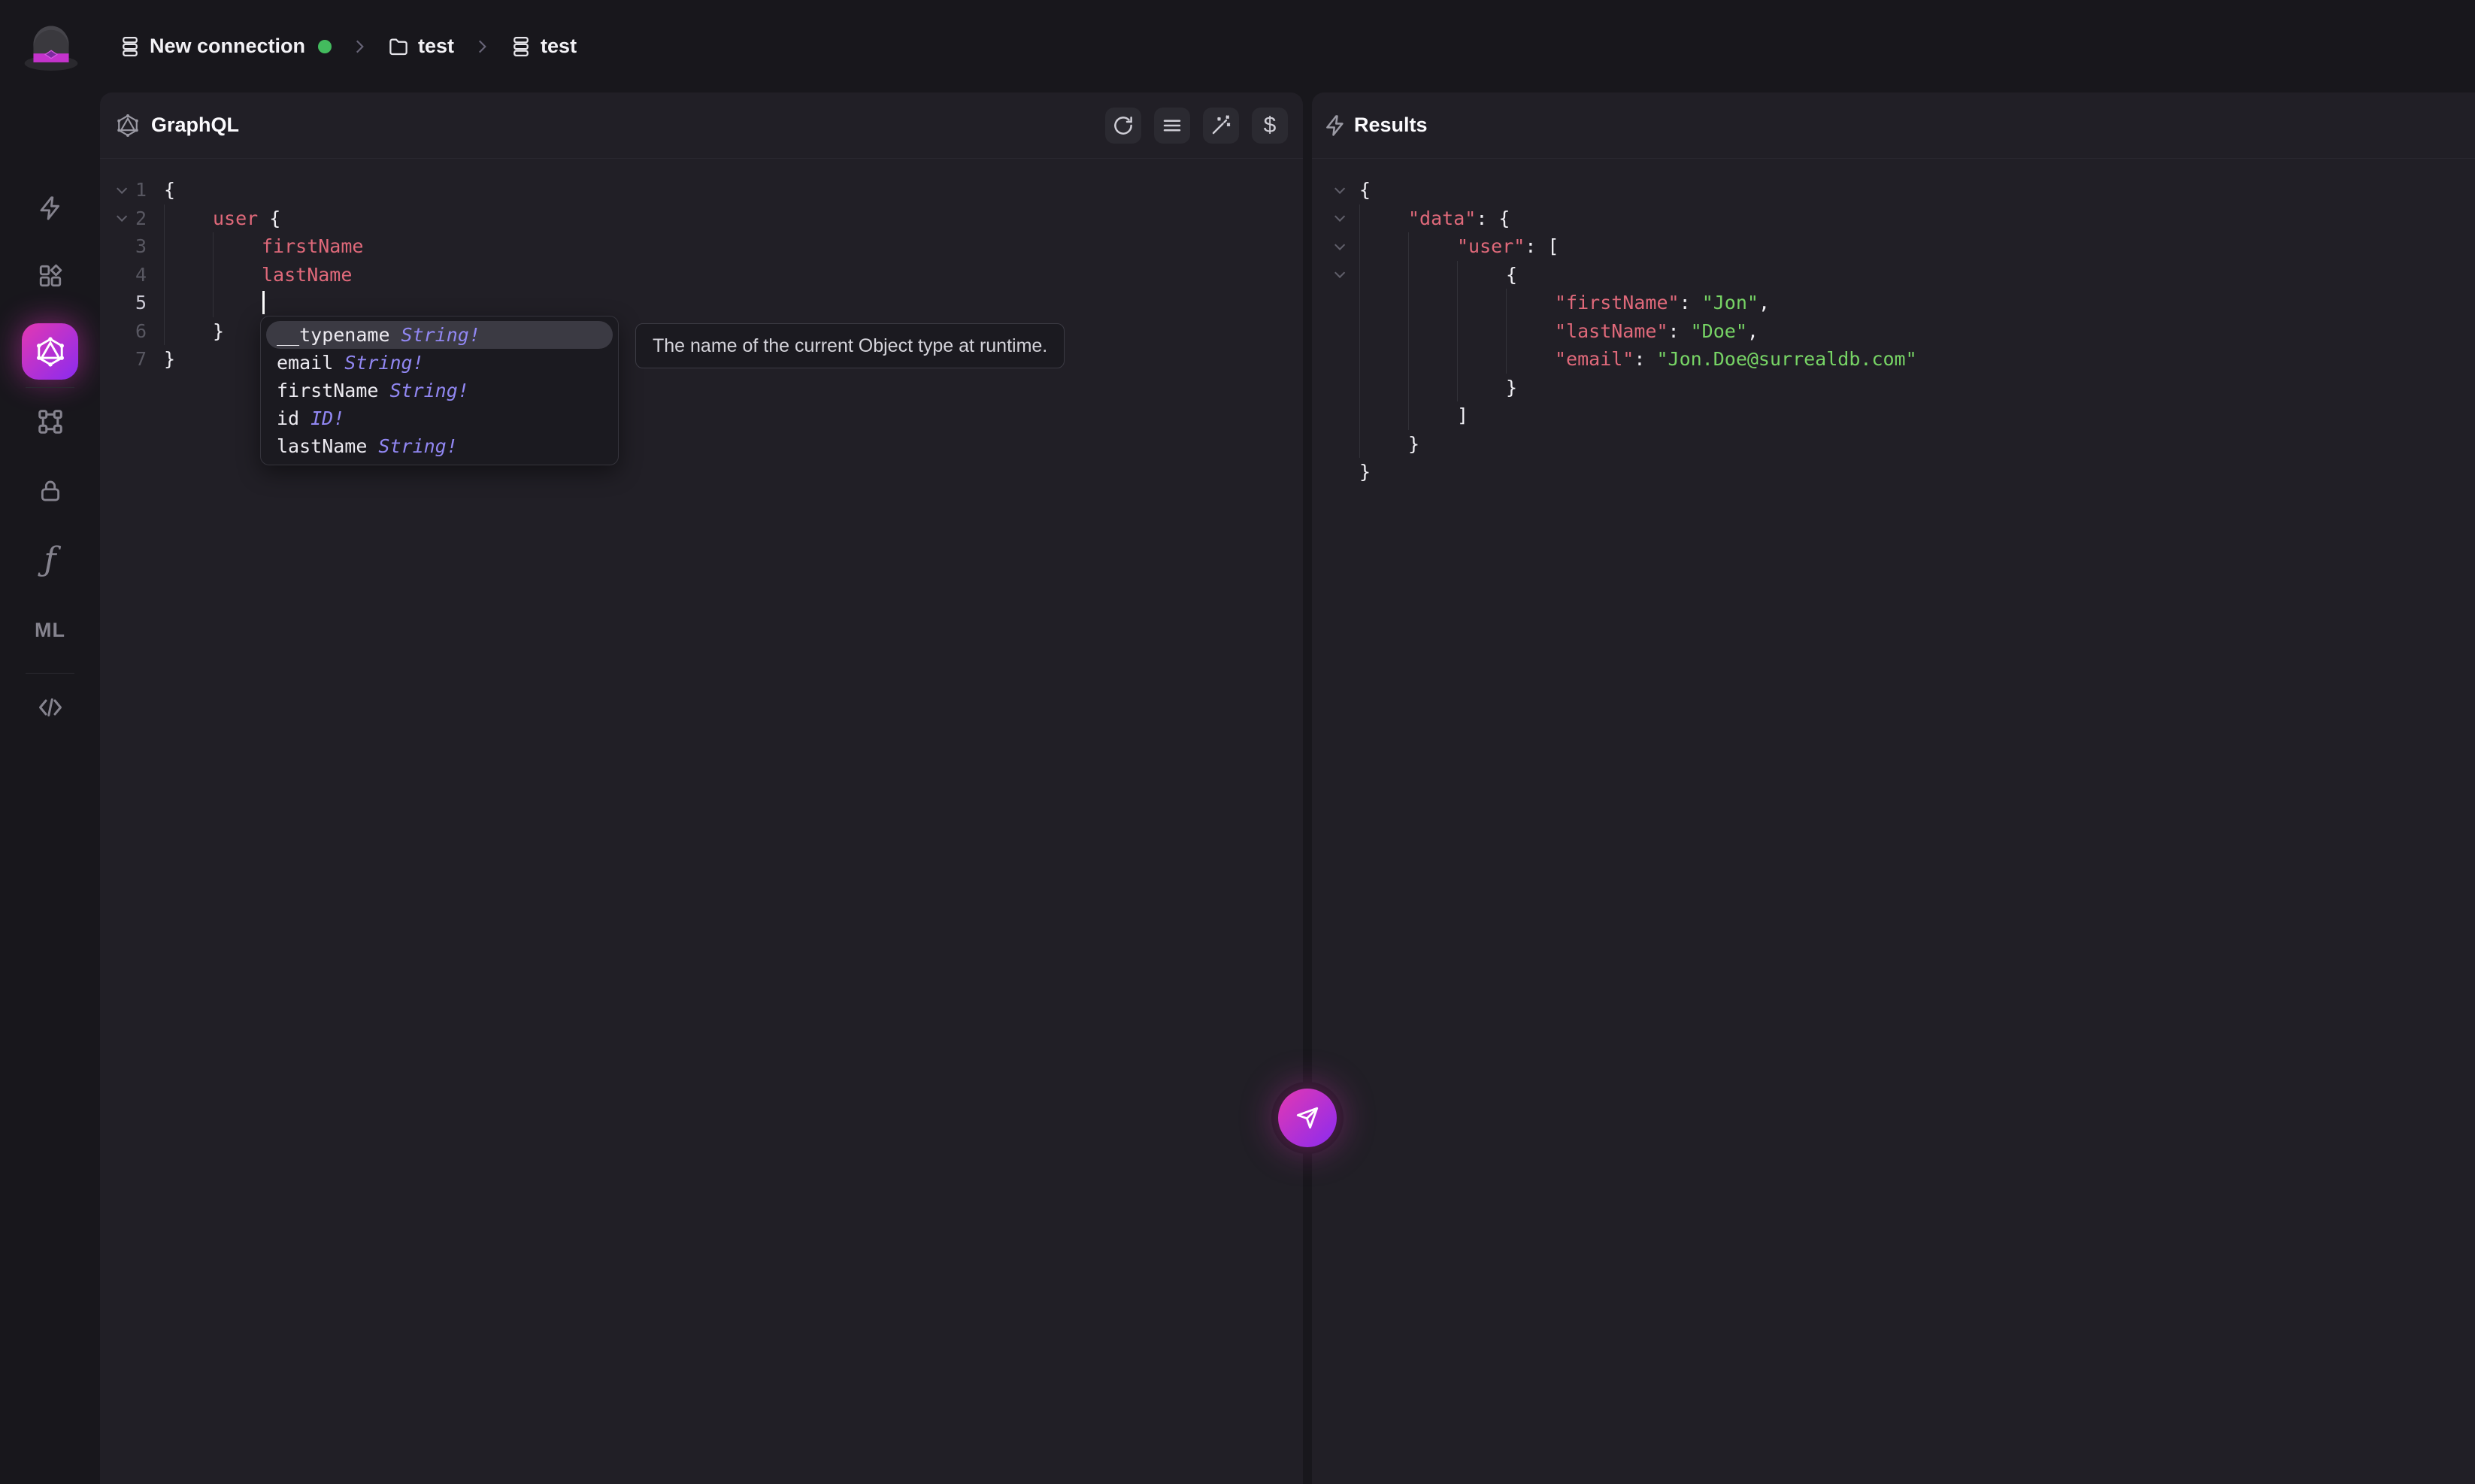  Describe the element at coordinates (141, 359) in the screenshot. I see `line-number: 7` at that location.